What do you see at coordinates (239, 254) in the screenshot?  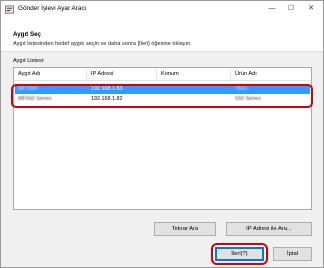 I see `next-button: İleri(?)` at bounding box center [239, 254].